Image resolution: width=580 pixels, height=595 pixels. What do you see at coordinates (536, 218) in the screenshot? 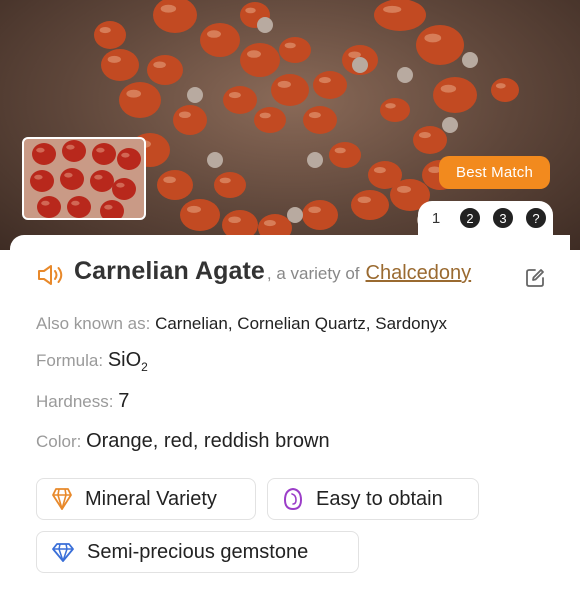
I see `page-help-button: ?` at bounding box center [536, 218].